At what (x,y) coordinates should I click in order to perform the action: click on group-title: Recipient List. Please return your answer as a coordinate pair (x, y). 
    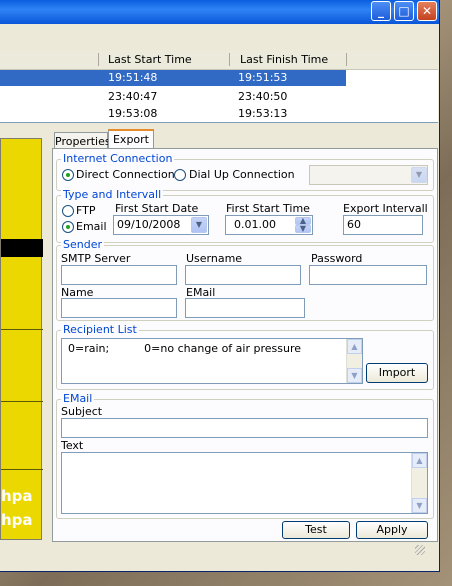
    Looking at the image, I should click on (100, 329).